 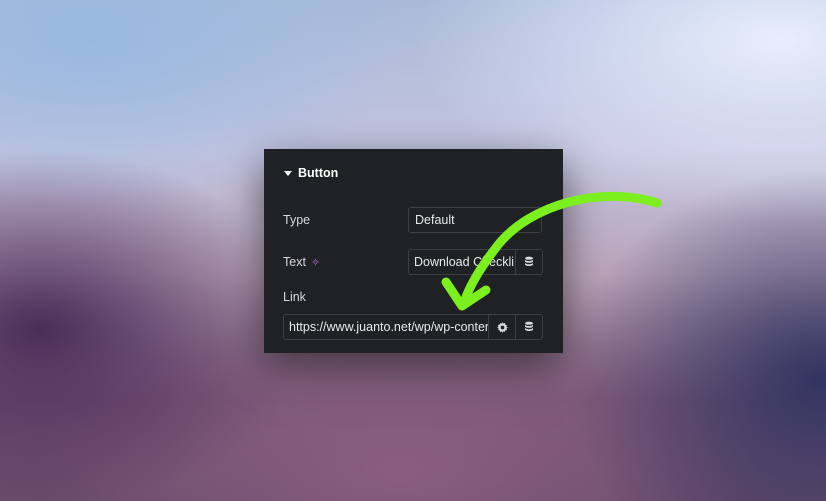 I want to click on type-select-value: Default, so click(x=435, y=220).